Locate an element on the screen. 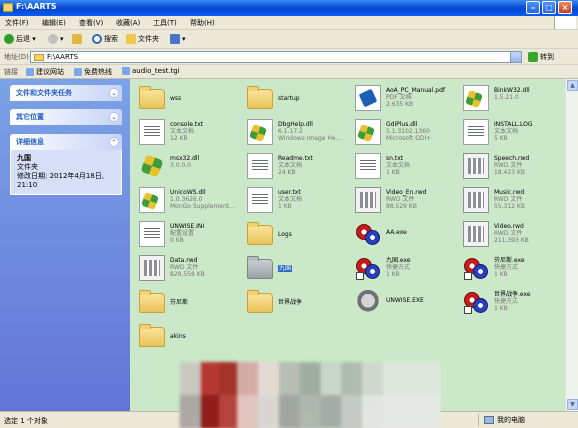  file-item: 世界战争.exe 快捷方式 1 KB is located at coordinates (513, 302).